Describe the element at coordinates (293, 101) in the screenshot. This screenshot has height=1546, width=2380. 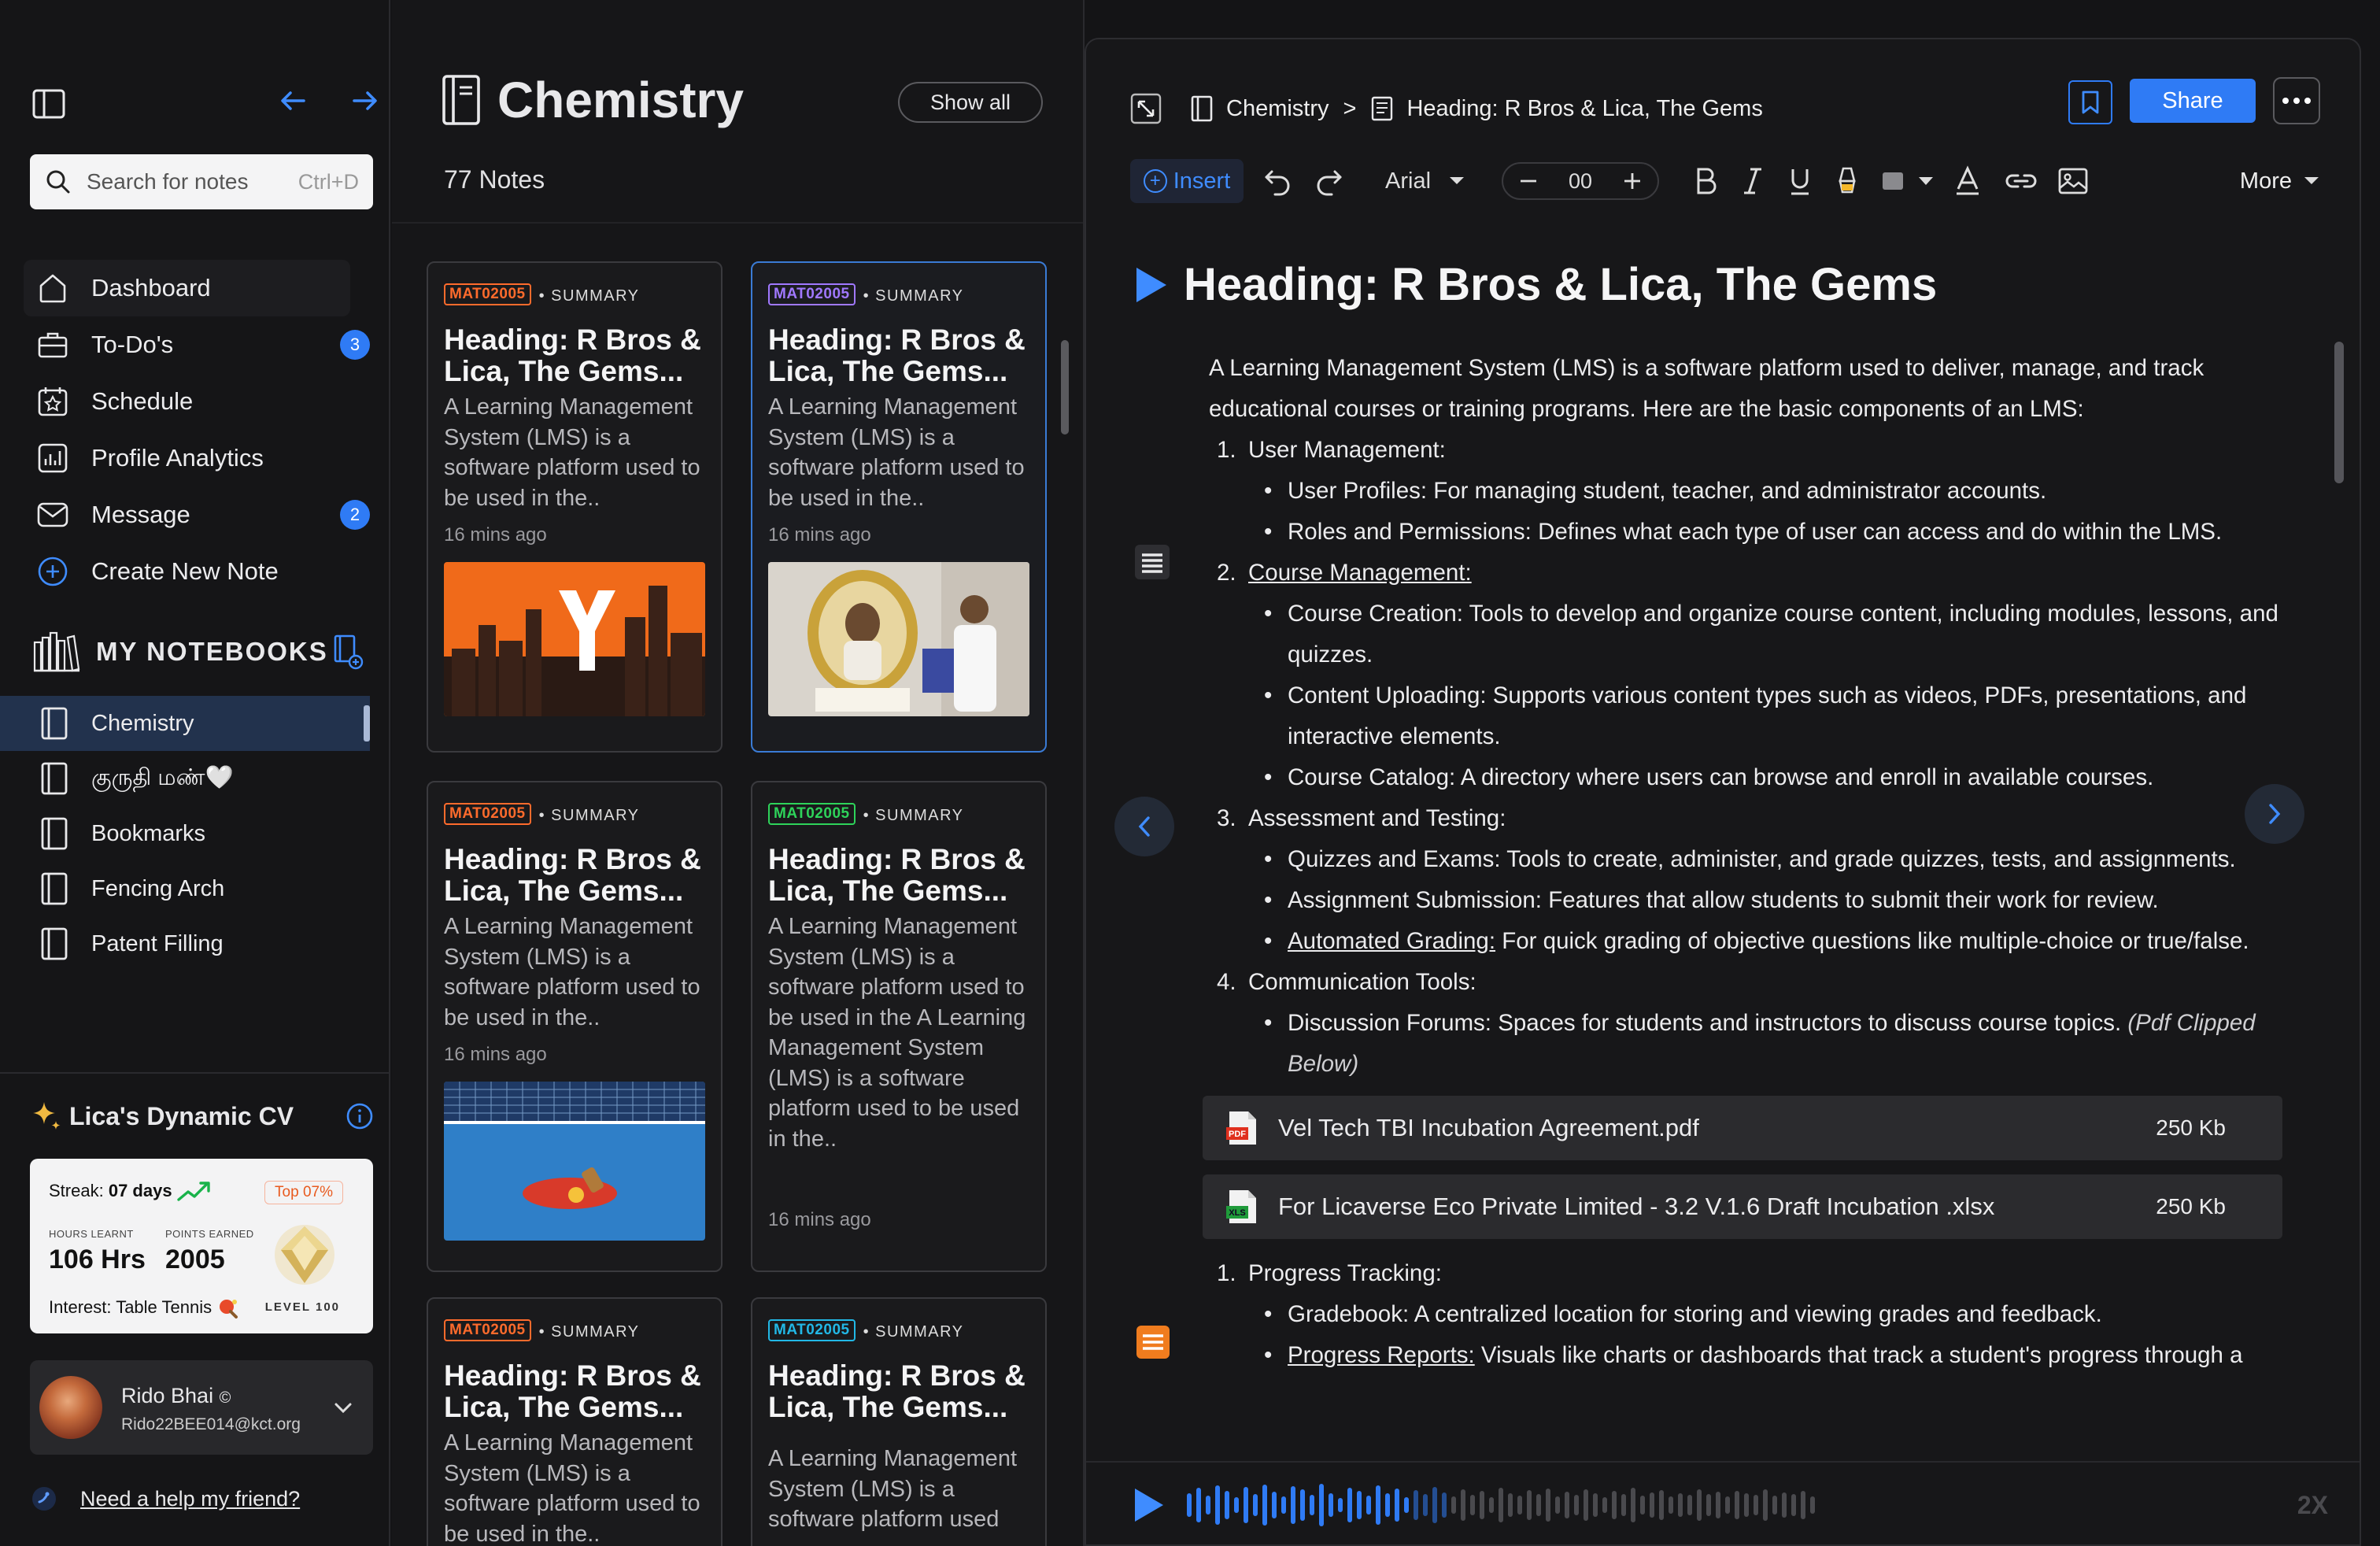
I see `back-arrow-icon` at that location.